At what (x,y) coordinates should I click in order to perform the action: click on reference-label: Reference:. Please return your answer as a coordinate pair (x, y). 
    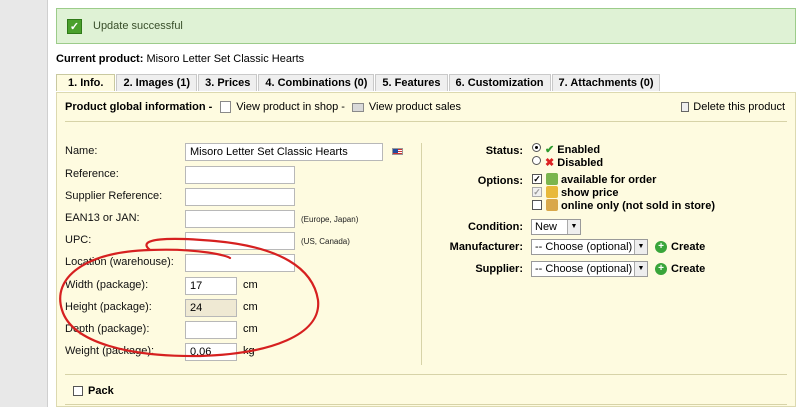
    Looking at the image, I should click on (92, 174).